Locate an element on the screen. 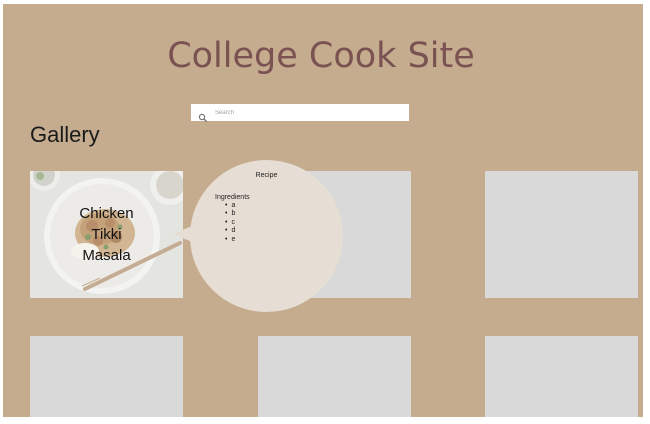 This screenshot has width=650, height=424. site-title: College Cook Site is located at coordinates (321, 56).